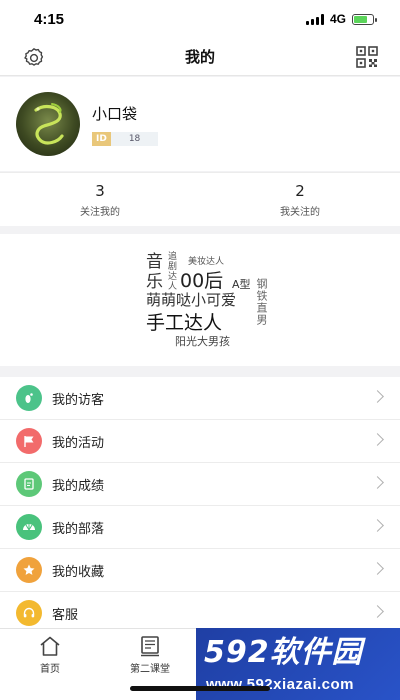  Describe the element at coordinates (150, 669) in the screenshot. I see `tab-second-classroom-label: 第二课堂` at that location.